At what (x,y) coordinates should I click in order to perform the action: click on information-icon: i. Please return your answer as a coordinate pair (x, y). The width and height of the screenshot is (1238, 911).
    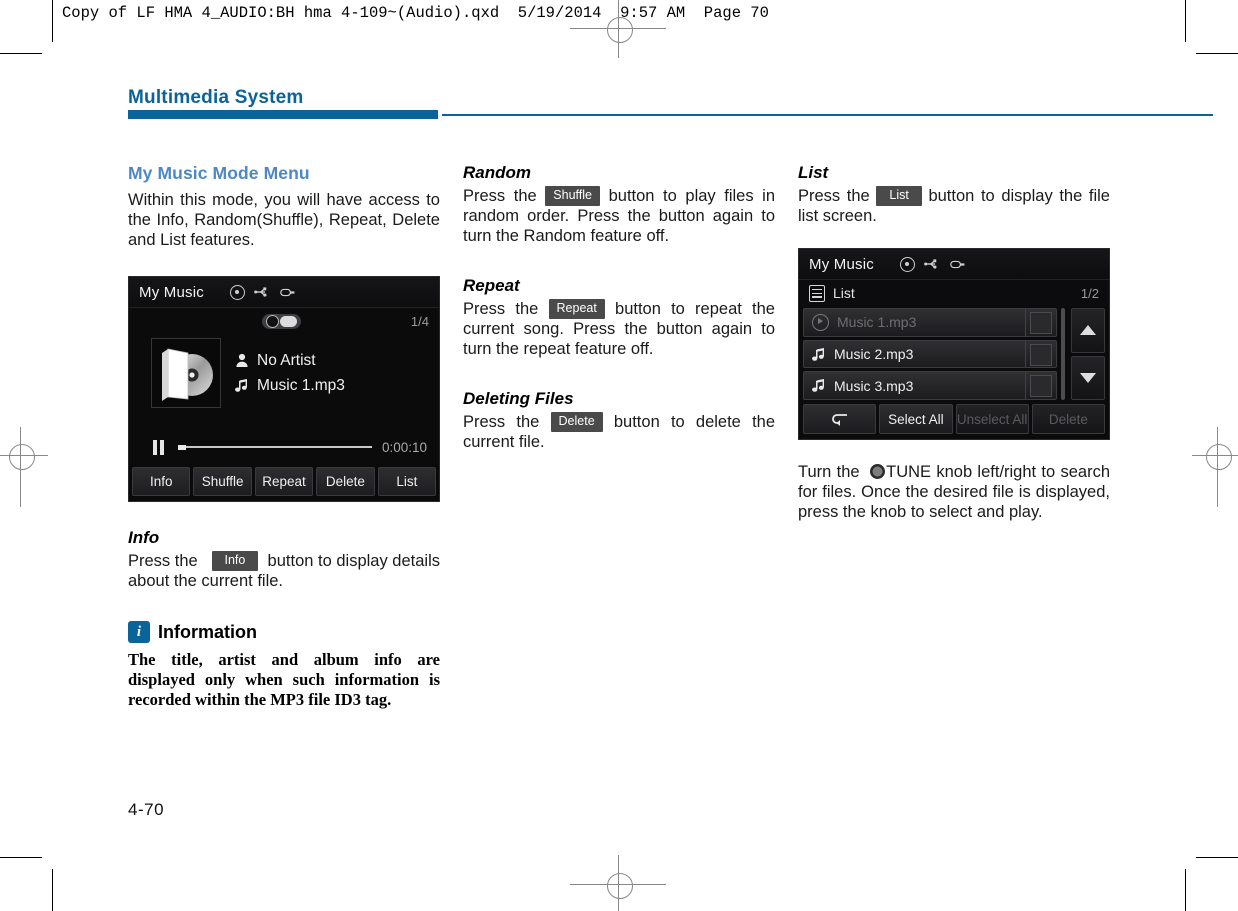
    Looking at the image, I should click on (139, 632).